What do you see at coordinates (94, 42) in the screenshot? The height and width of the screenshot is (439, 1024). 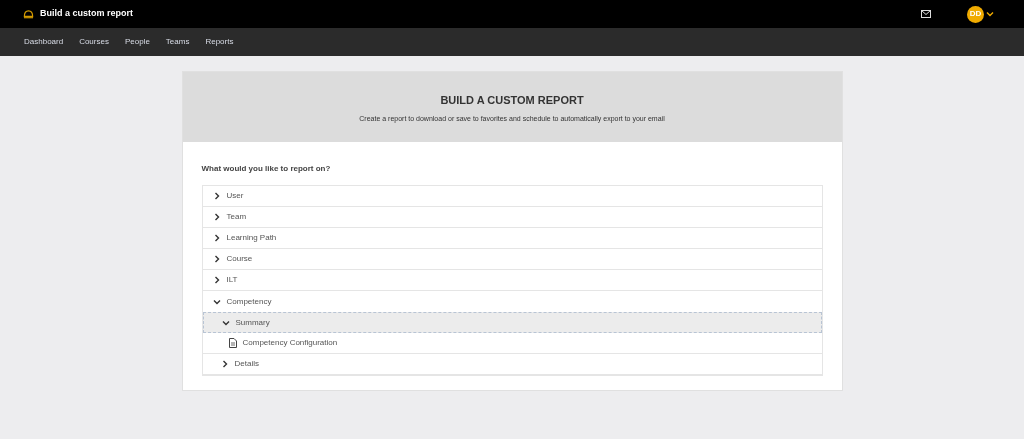 I see `nav-tab: Courses` at bounding box center [94, 42].